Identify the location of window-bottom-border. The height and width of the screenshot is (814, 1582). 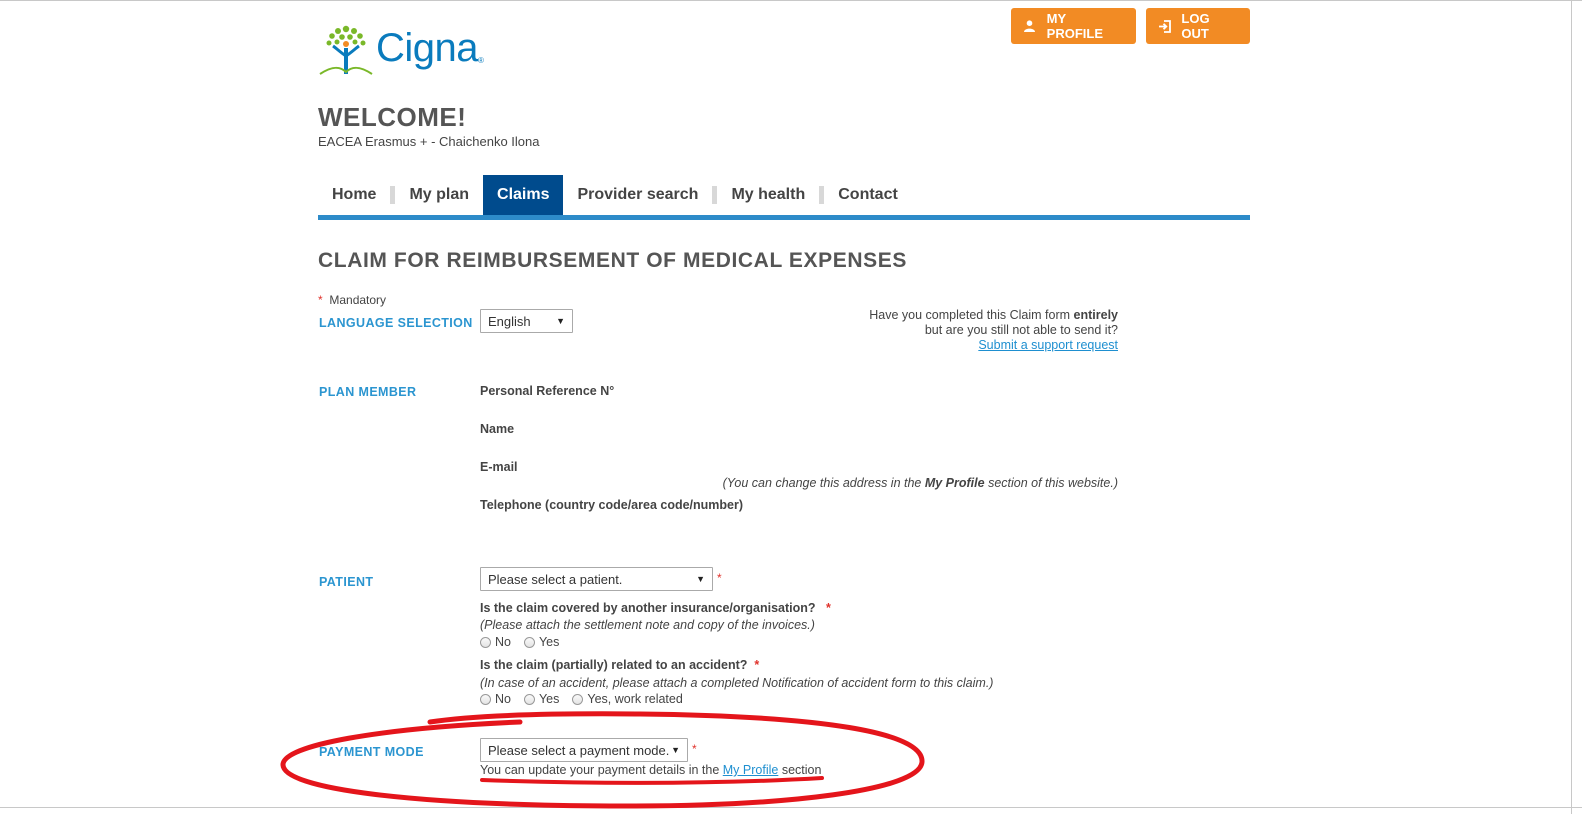
(791, 807).